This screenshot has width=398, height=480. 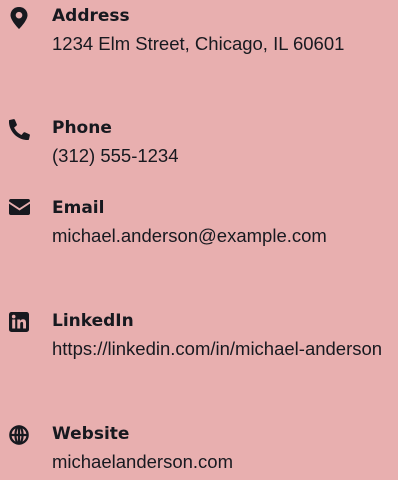 I want to click on contact-label-address: Address, so click(x=91, y=16).